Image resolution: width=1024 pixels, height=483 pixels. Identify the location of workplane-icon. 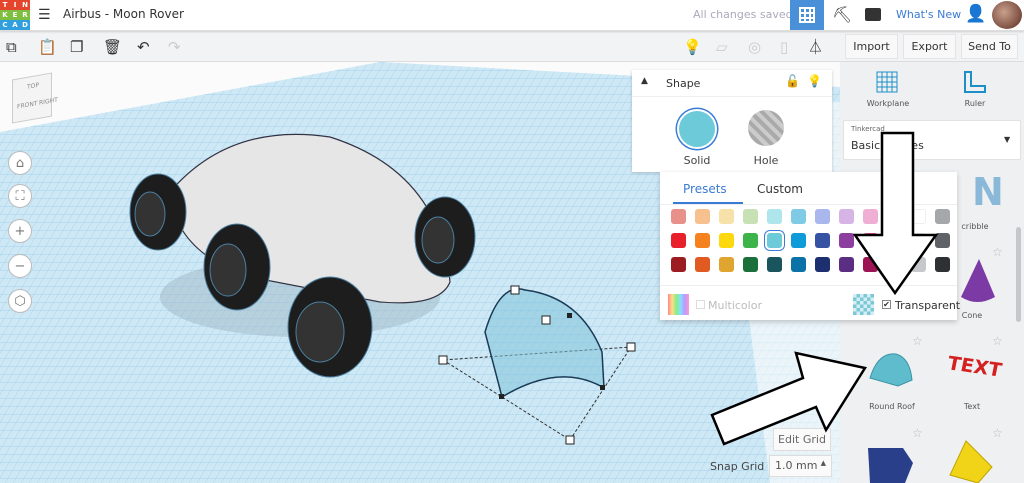
(887, 82).